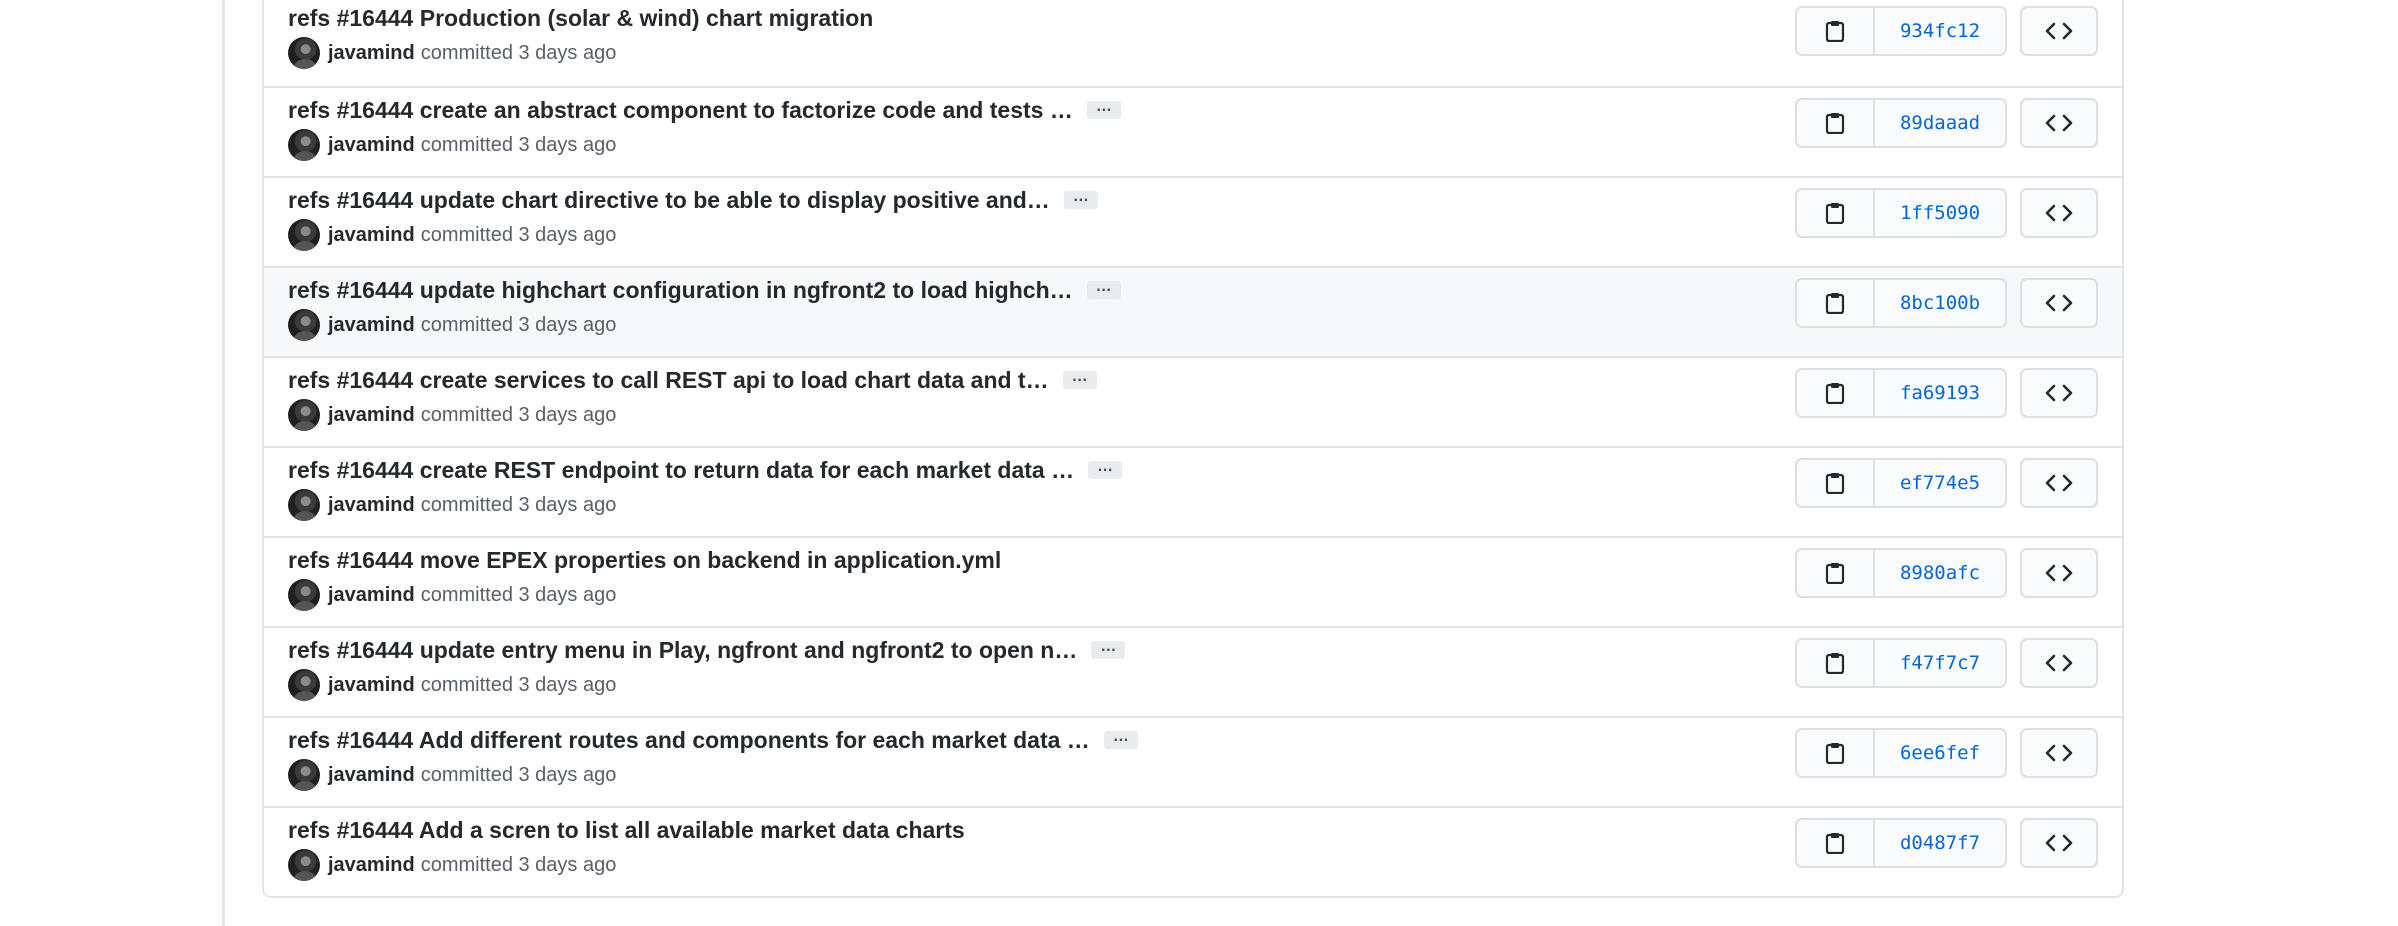  I want to click on commit-sha-link: d0487f7, so click(1940, 843).